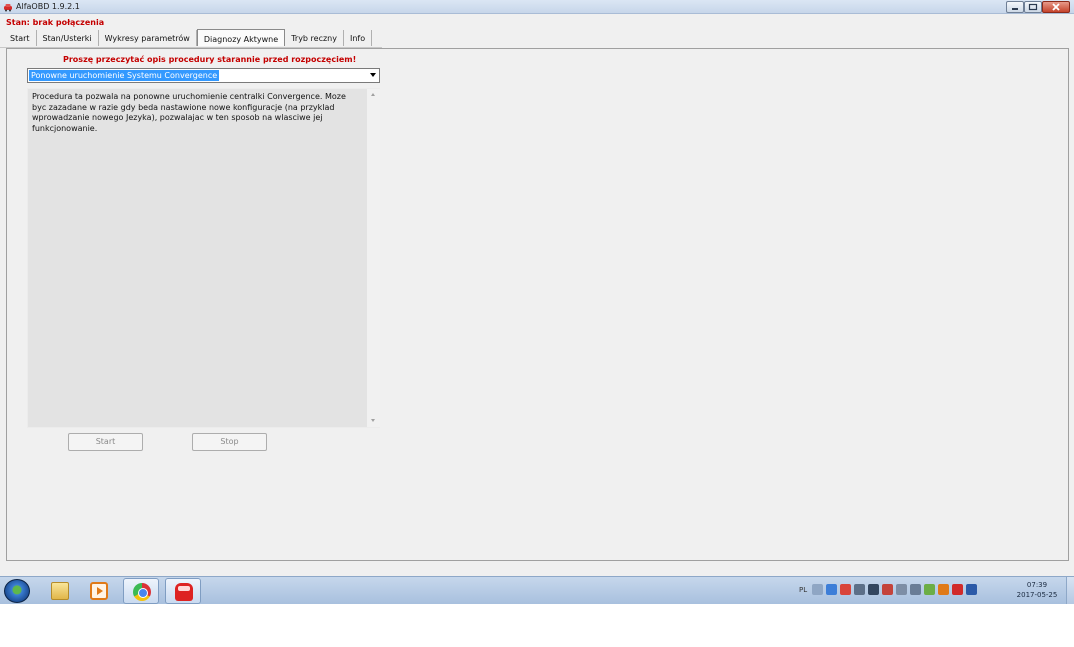 Image resolution: width=1074 pixels, height=647 pixels. What do you see at coordinates (859, 589) in the screenshot?
I see `device-icon` at bounding box center [859, 589].